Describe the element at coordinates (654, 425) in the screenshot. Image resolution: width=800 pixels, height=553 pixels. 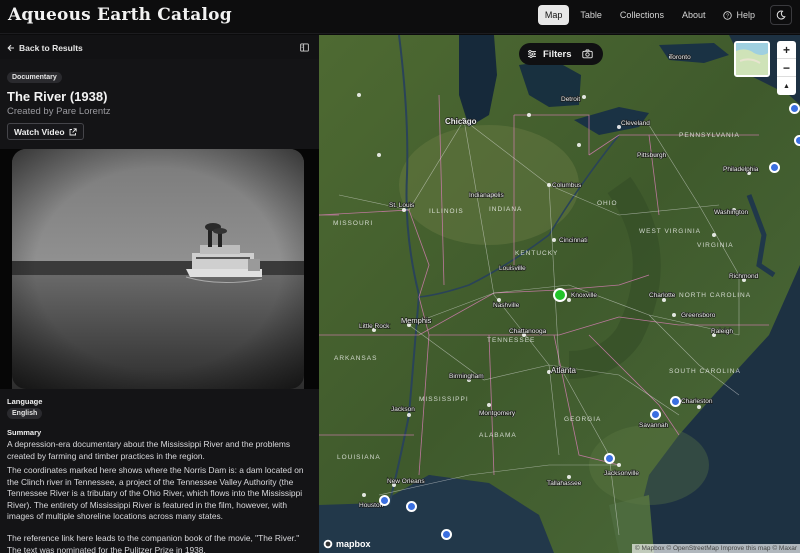
I see `city-label: Savannah` at that location.